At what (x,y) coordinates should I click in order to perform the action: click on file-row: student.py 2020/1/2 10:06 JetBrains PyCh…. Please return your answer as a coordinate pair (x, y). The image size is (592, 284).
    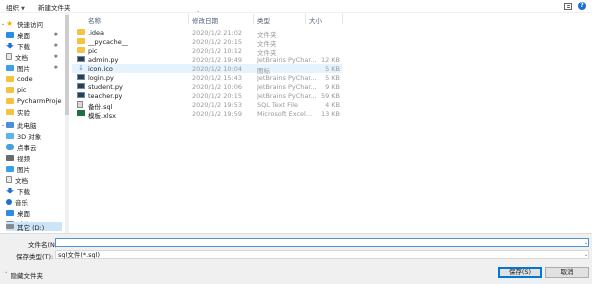
    Looking at the image, I should click on (207, 86).